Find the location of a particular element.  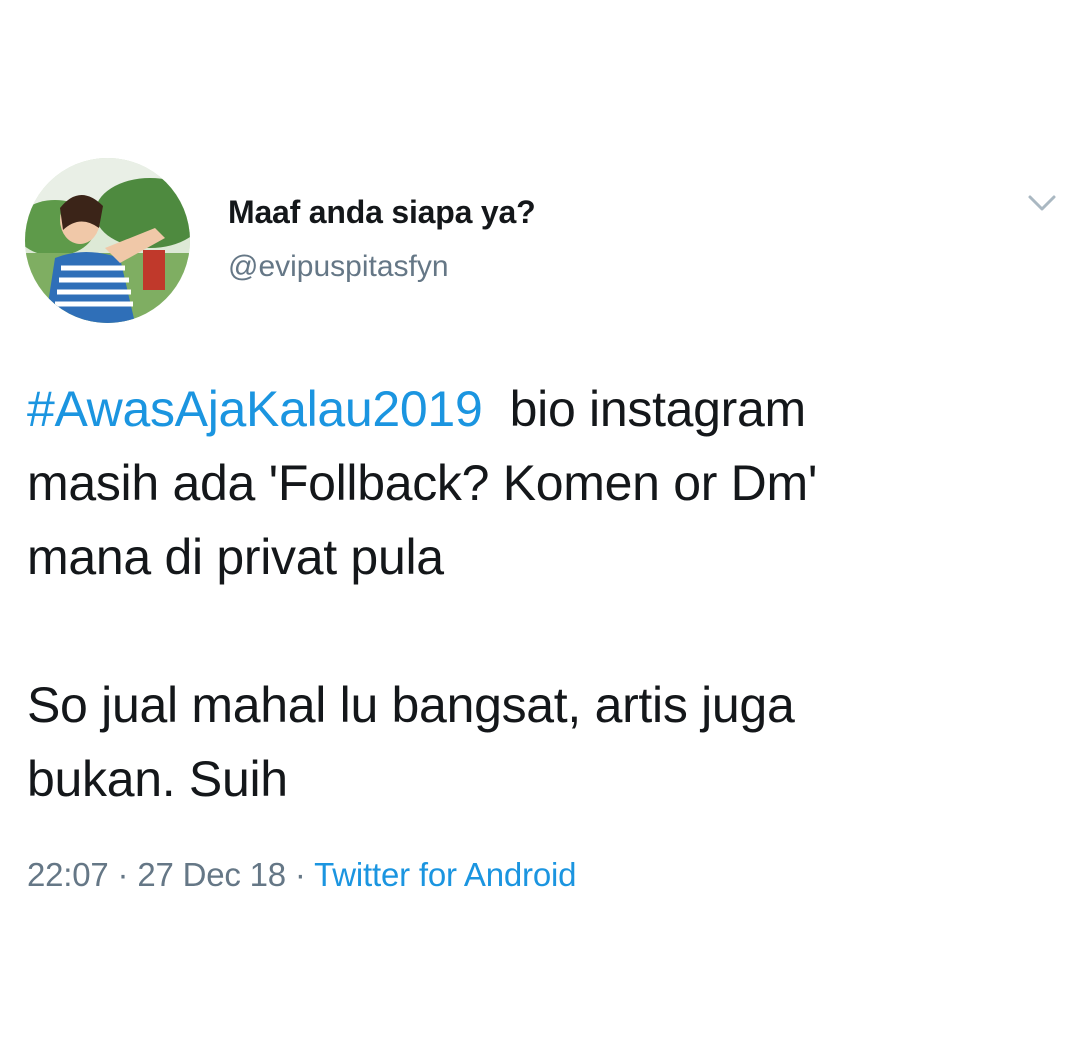

avatar is located at coordinates (107, 240).